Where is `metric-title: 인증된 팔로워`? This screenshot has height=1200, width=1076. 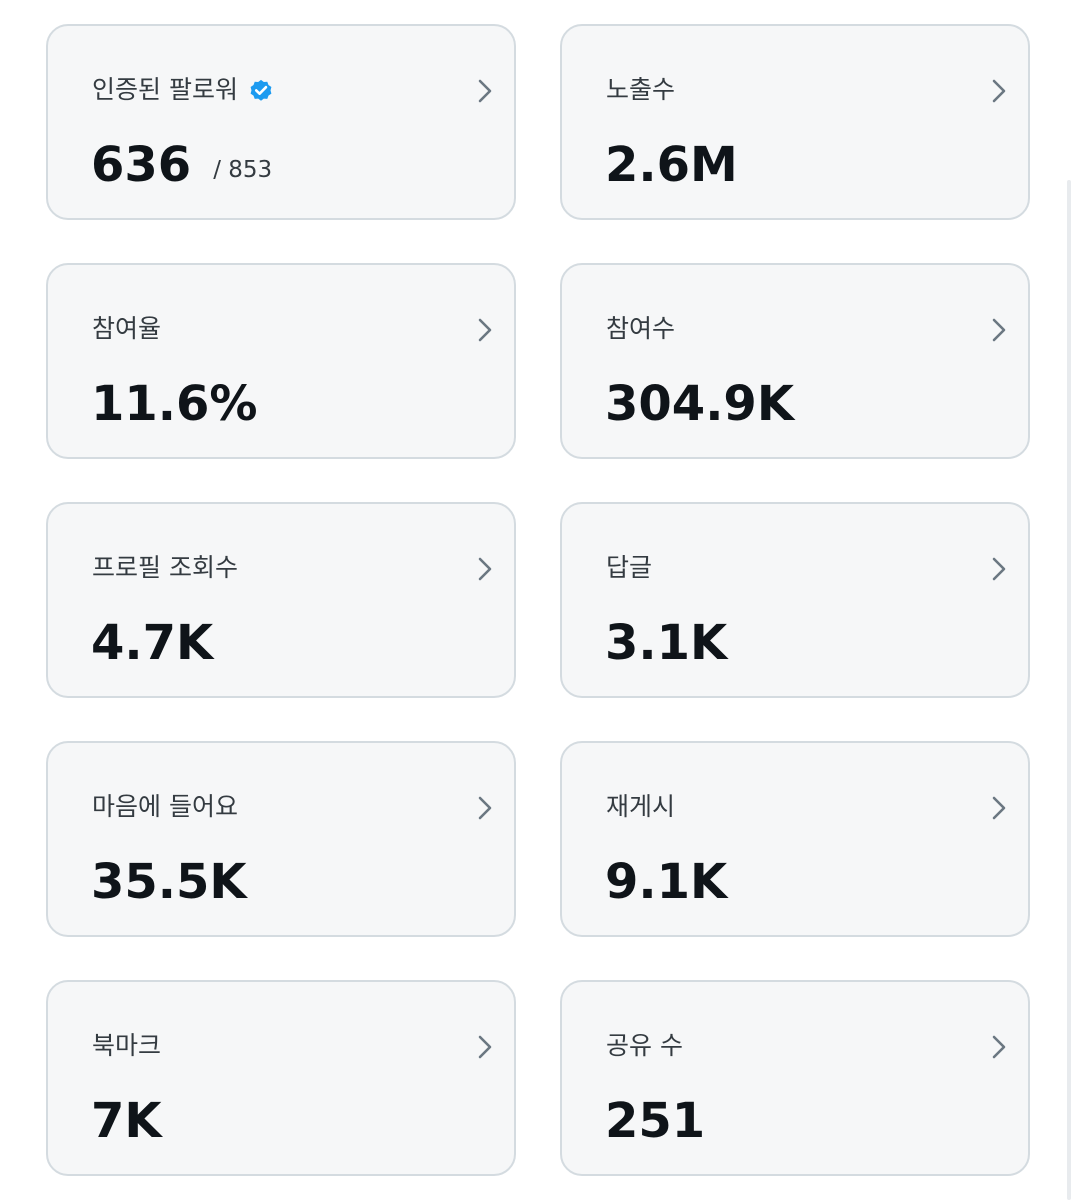 metric-title: 인증된 팔로워 is located at coordinates (165, 89).